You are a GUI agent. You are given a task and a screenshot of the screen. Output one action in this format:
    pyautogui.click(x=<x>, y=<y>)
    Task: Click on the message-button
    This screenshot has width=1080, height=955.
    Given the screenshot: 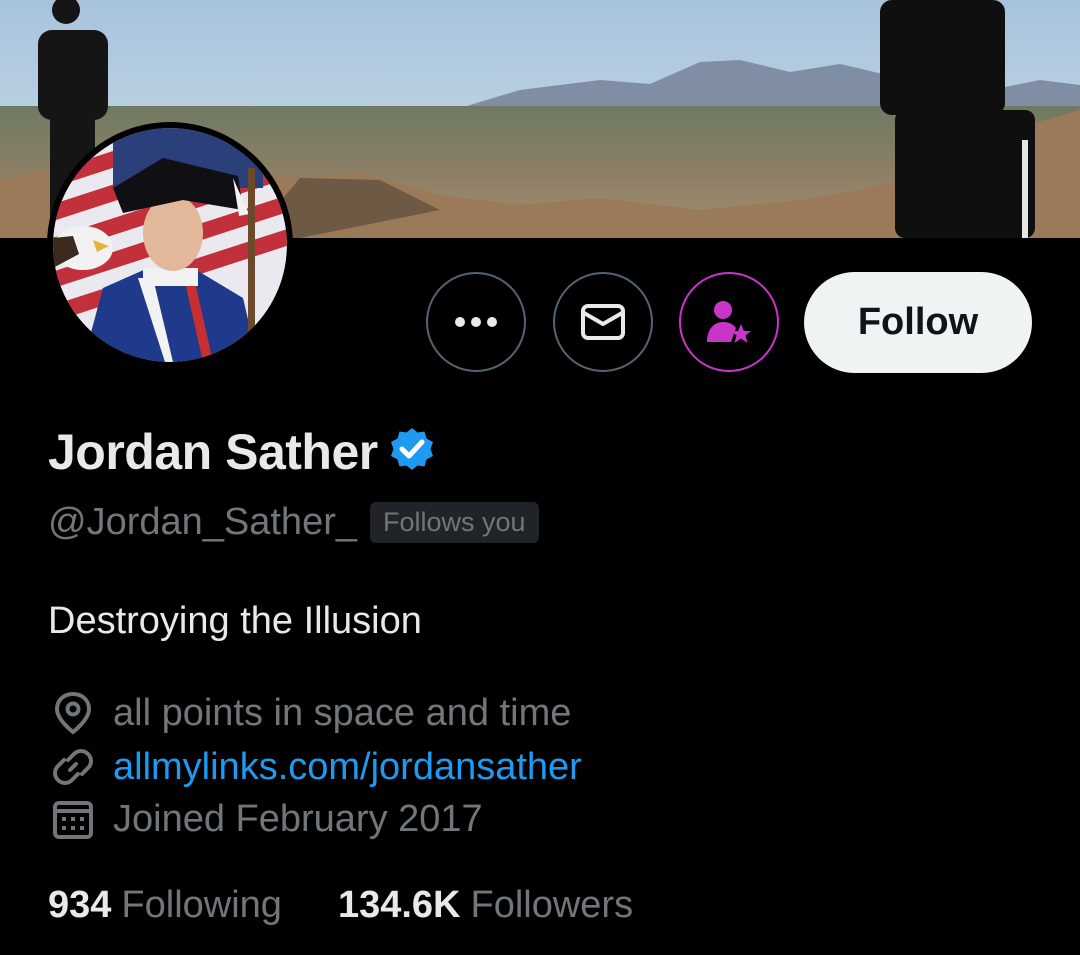 What is the action you would take?
    pyautogui.click(x=603, y=322)
    